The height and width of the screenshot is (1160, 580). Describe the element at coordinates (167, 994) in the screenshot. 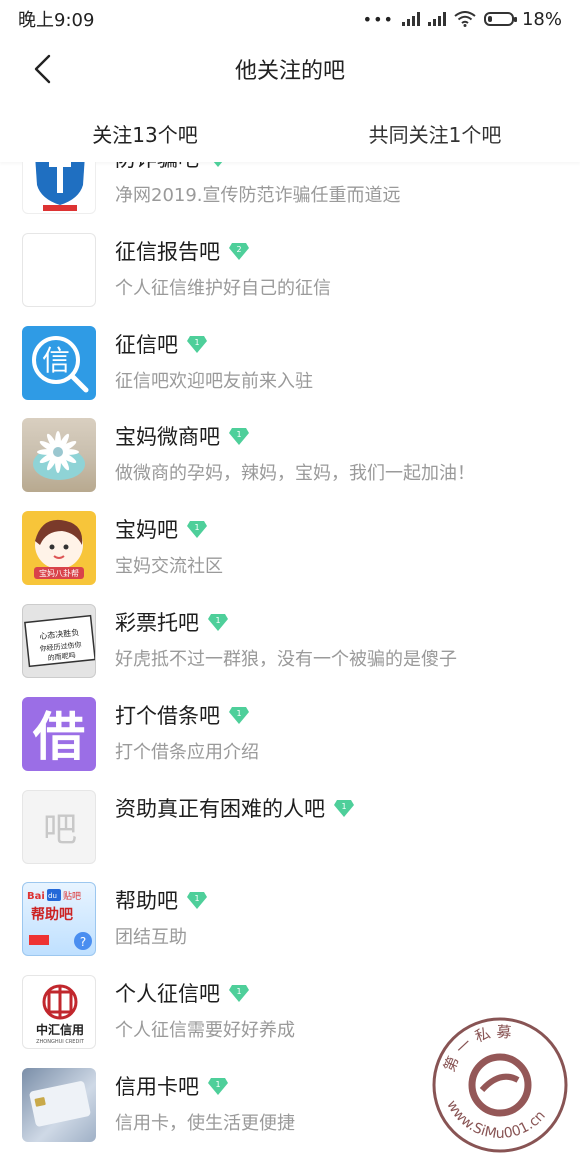

I see `forum-name: 个人征信吧` at that location.